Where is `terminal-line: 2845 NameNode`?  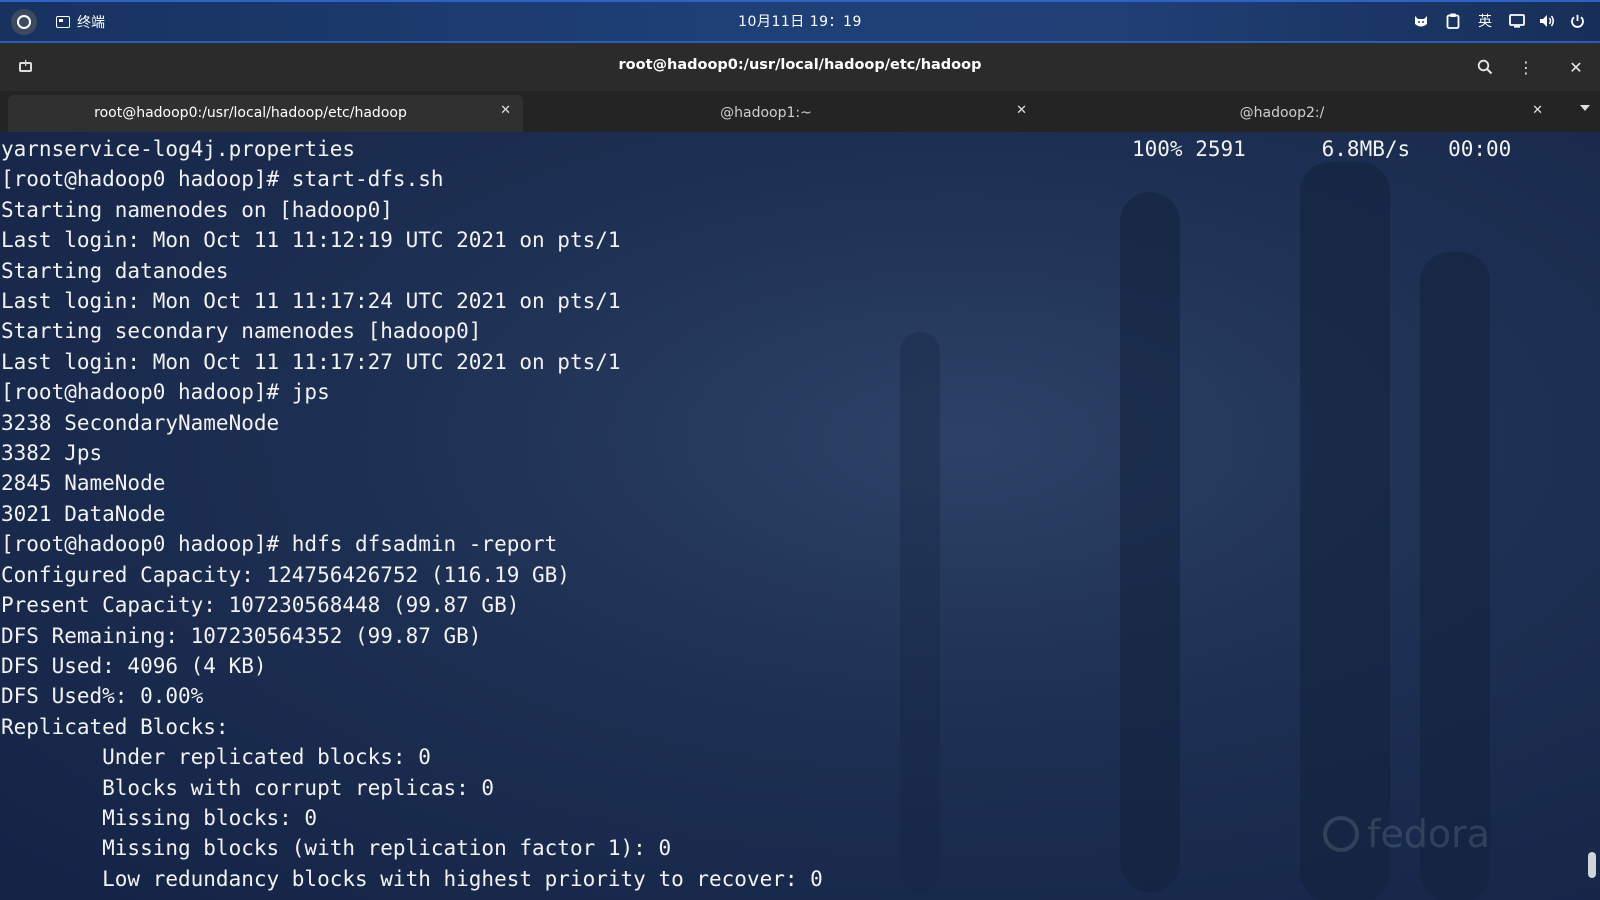 terminal-line: 2845 NameNode is located at coordinates (83, 483).